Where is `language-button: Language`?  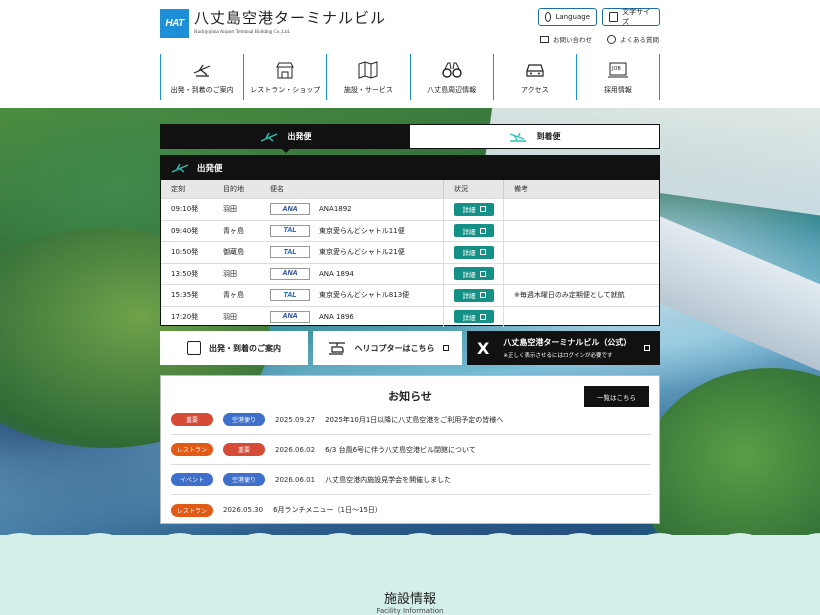
language-button: Language is located at coordinates (567, 17).